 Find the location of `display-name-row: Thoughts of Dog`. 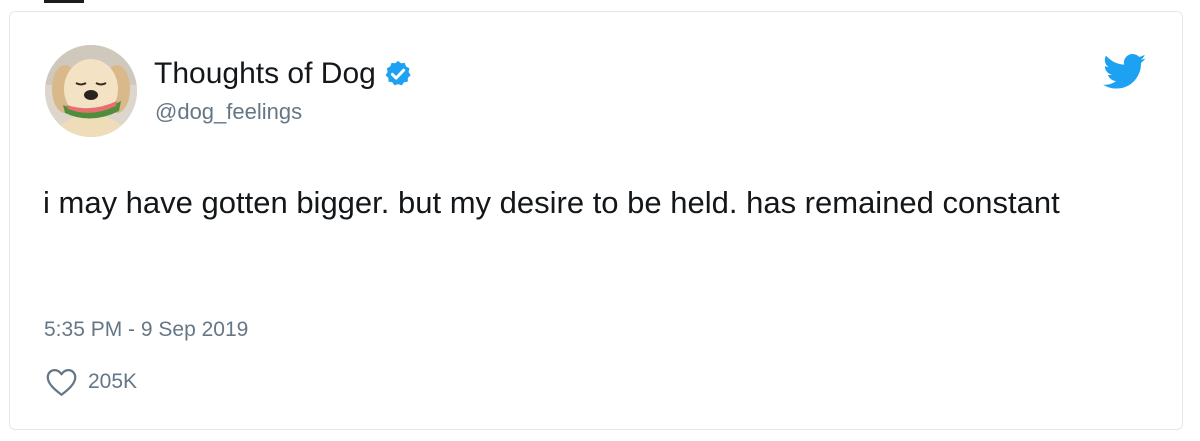

display-name-row: Thoughts of Dog is located at coordinates (283, 74).